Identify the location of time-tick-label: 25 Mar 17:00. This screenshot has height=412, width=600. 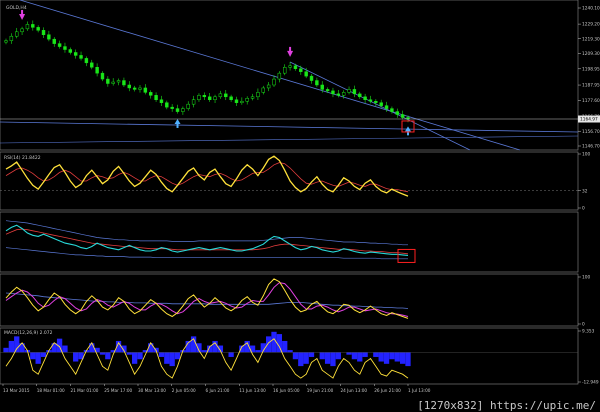
(118, 390).